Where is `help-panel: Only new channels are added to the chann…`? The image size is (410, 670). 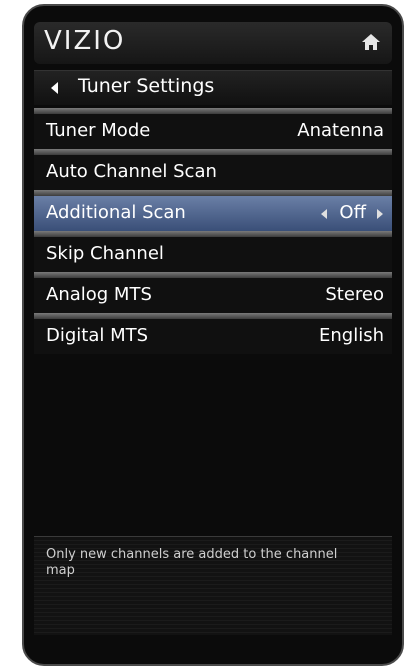 help-panel: Only new channels are added to the chann… is located at coordinates (213, 585).